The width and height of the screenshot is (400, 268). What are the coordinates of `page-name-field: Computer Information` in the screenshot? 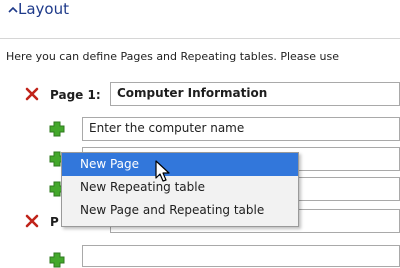 It's located at (255, 94).